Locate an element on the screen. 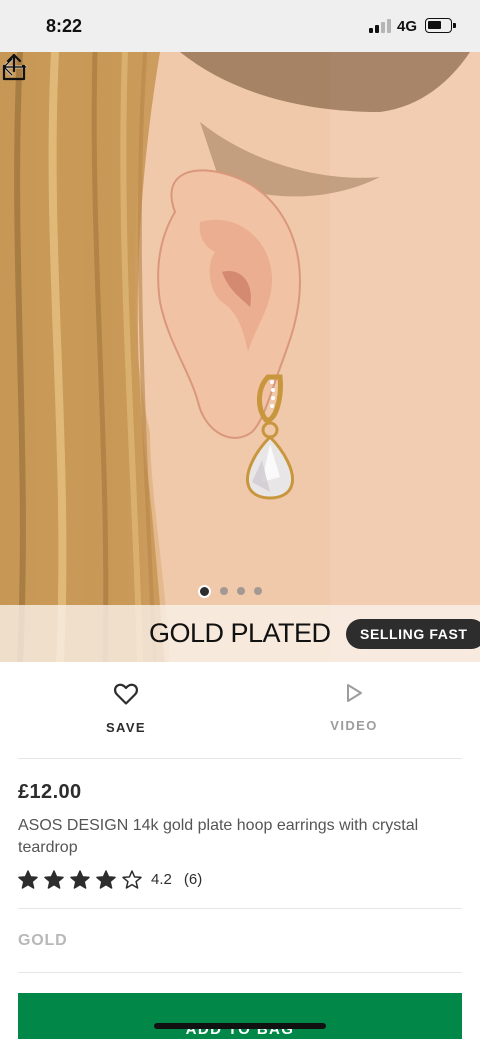 Image resolution: width=480 pixels, height=1039 pixels. rating-stars is located at coordinates (80, 879).